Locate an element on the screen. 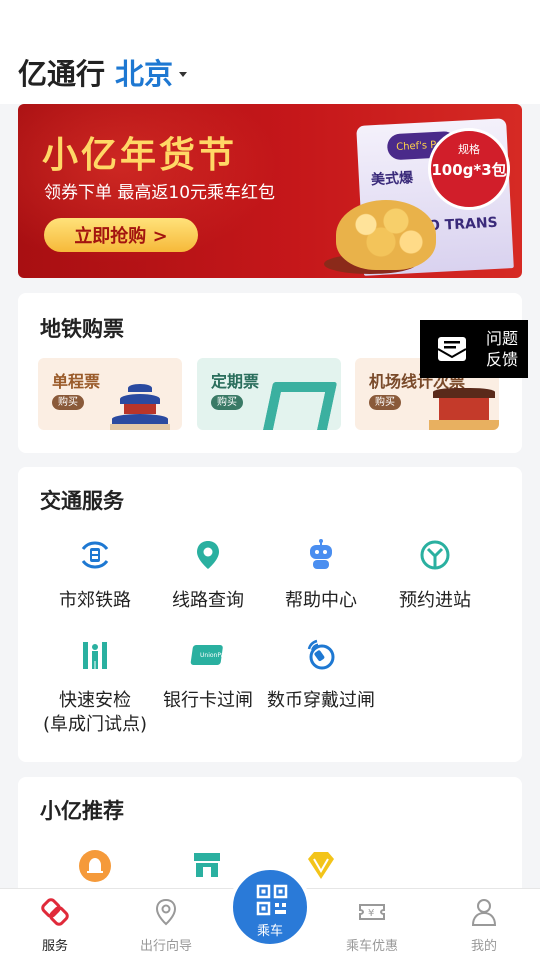  header: 亿通行 北京 is located at coordinates (270, 52).